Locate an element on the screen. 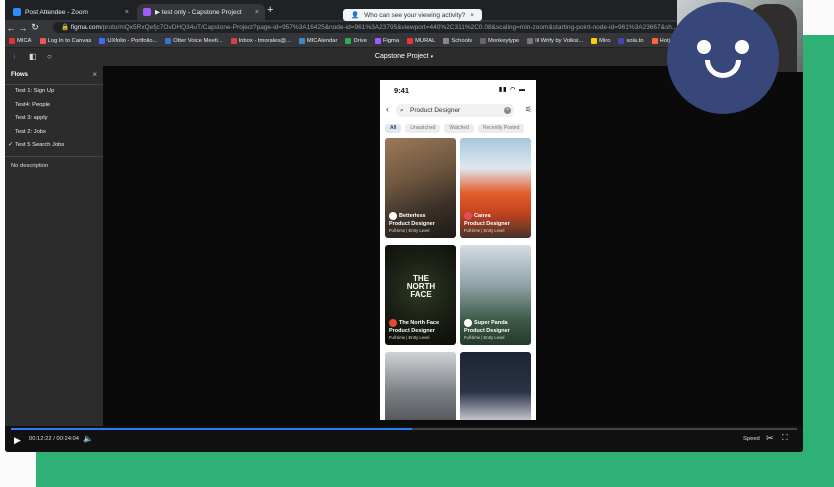  chip-watched: Watched is located at coordinates (459, 128).